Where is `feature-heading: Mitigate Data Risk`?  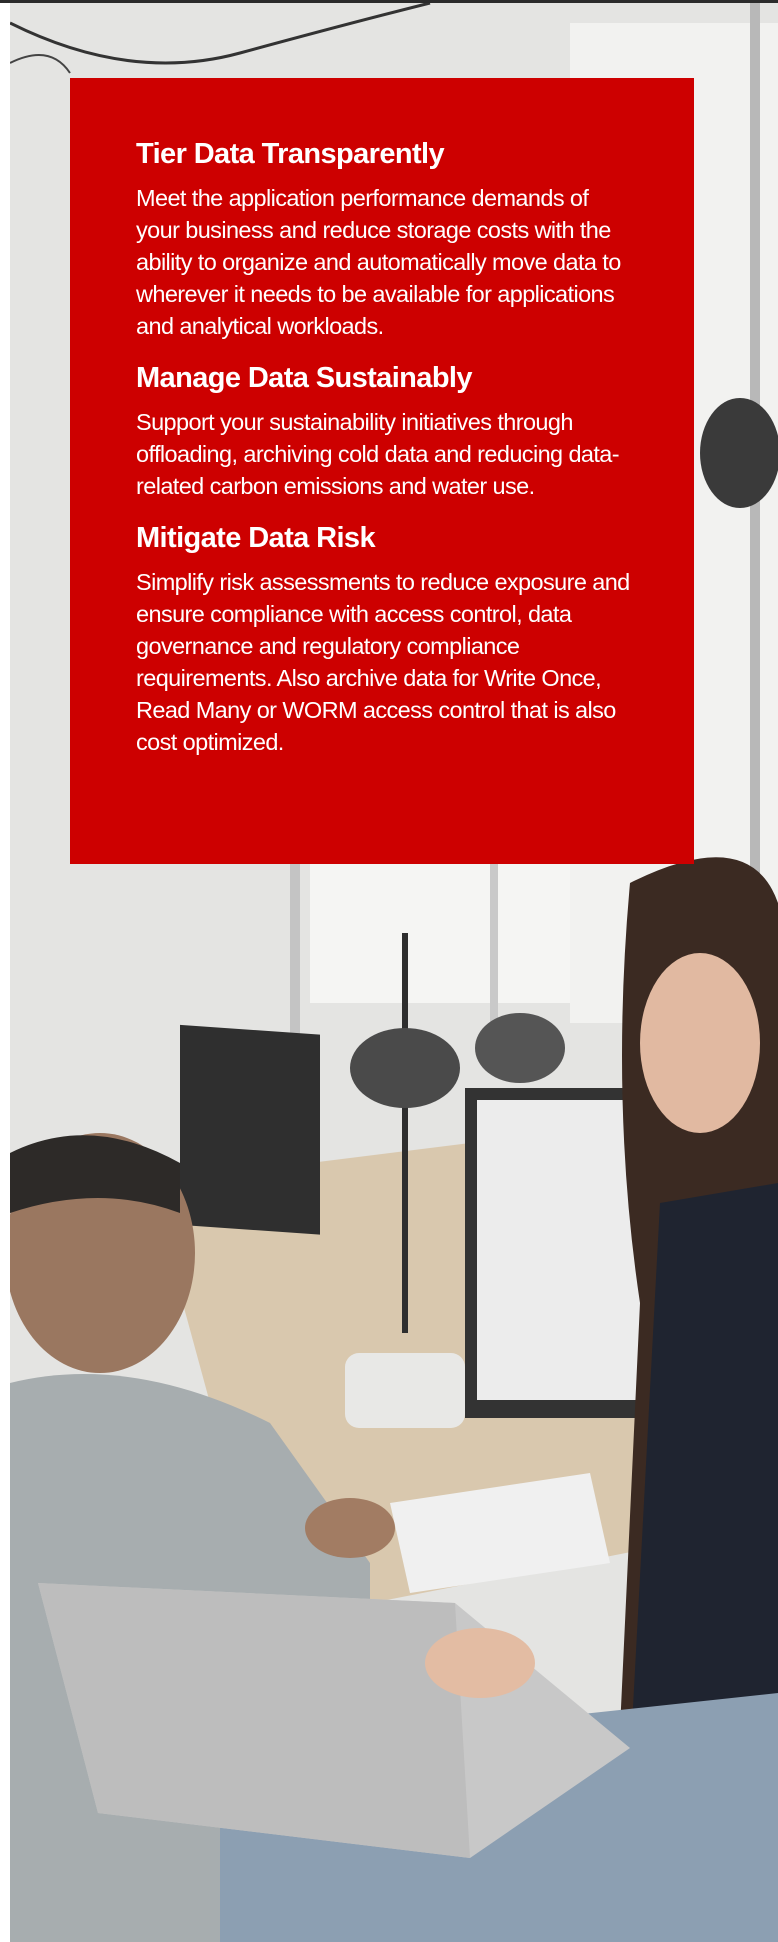 feature-heading: Mitigate Data Risk is located at coordinates (256, 538).